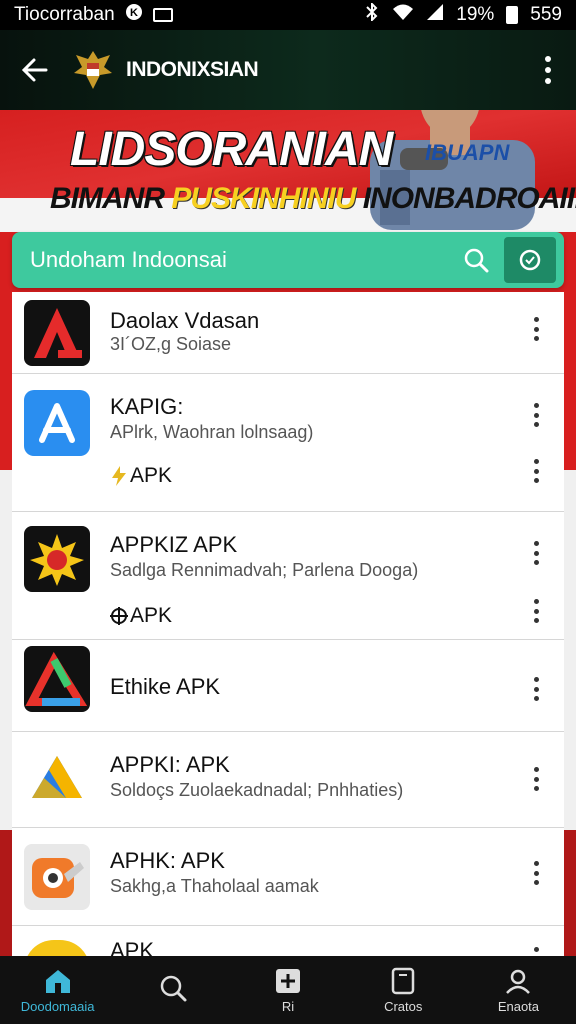 The width and height of the screenshot is (576, 1024). Describe the element at coordinates (435, 15) in the screenshot. I see `signal-icon` at that location.